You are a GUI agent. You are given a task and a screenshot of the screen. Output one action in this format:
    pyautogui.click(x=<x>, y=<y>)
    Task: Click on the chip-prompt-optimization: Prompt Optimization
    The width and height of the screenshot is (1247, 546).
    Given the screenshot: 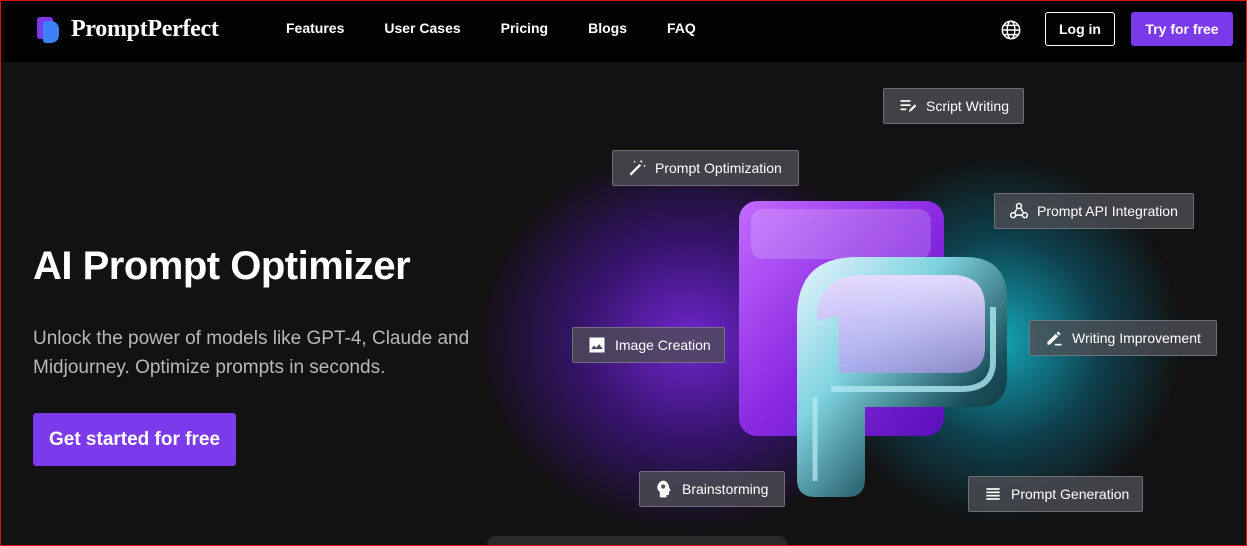 What is the action you would take?
    pyautogui.click(x=705, y=168)
    